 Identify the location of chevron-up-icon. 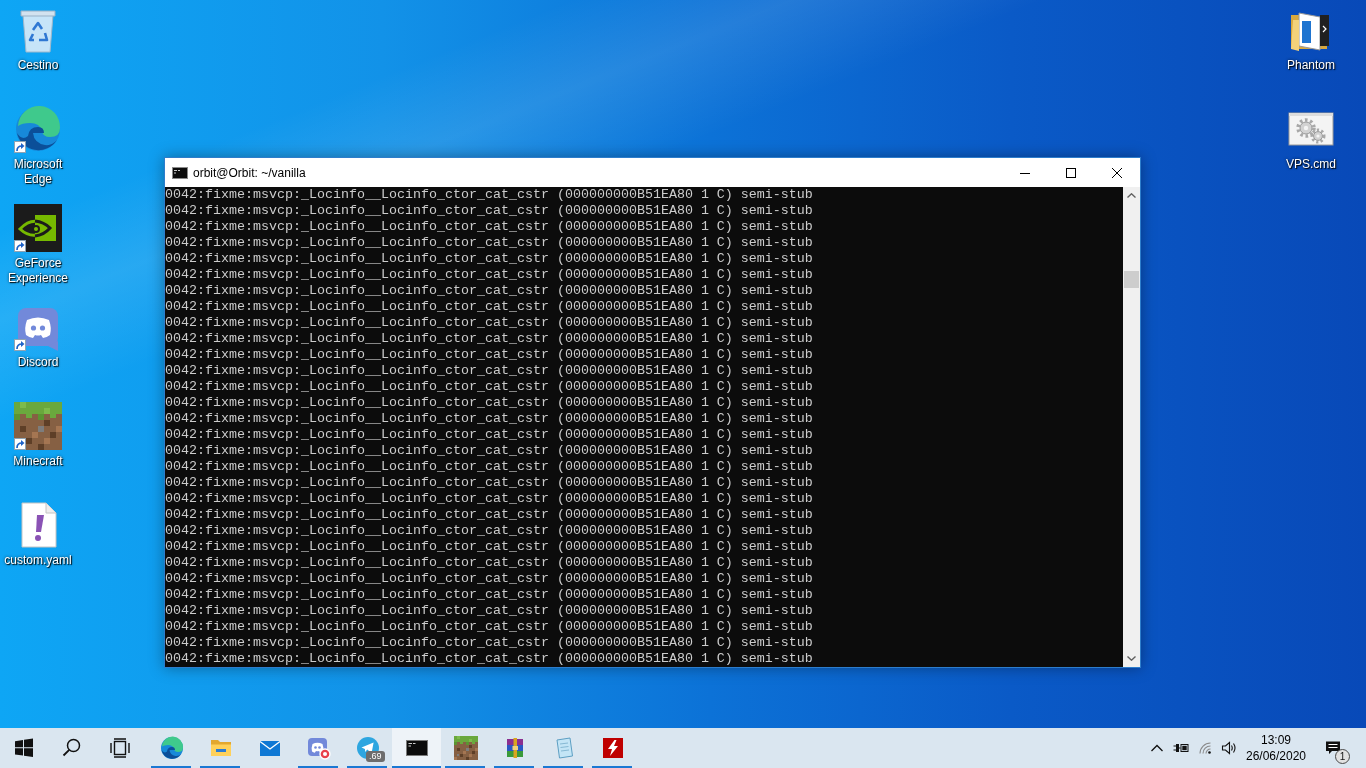
(1131, 195).